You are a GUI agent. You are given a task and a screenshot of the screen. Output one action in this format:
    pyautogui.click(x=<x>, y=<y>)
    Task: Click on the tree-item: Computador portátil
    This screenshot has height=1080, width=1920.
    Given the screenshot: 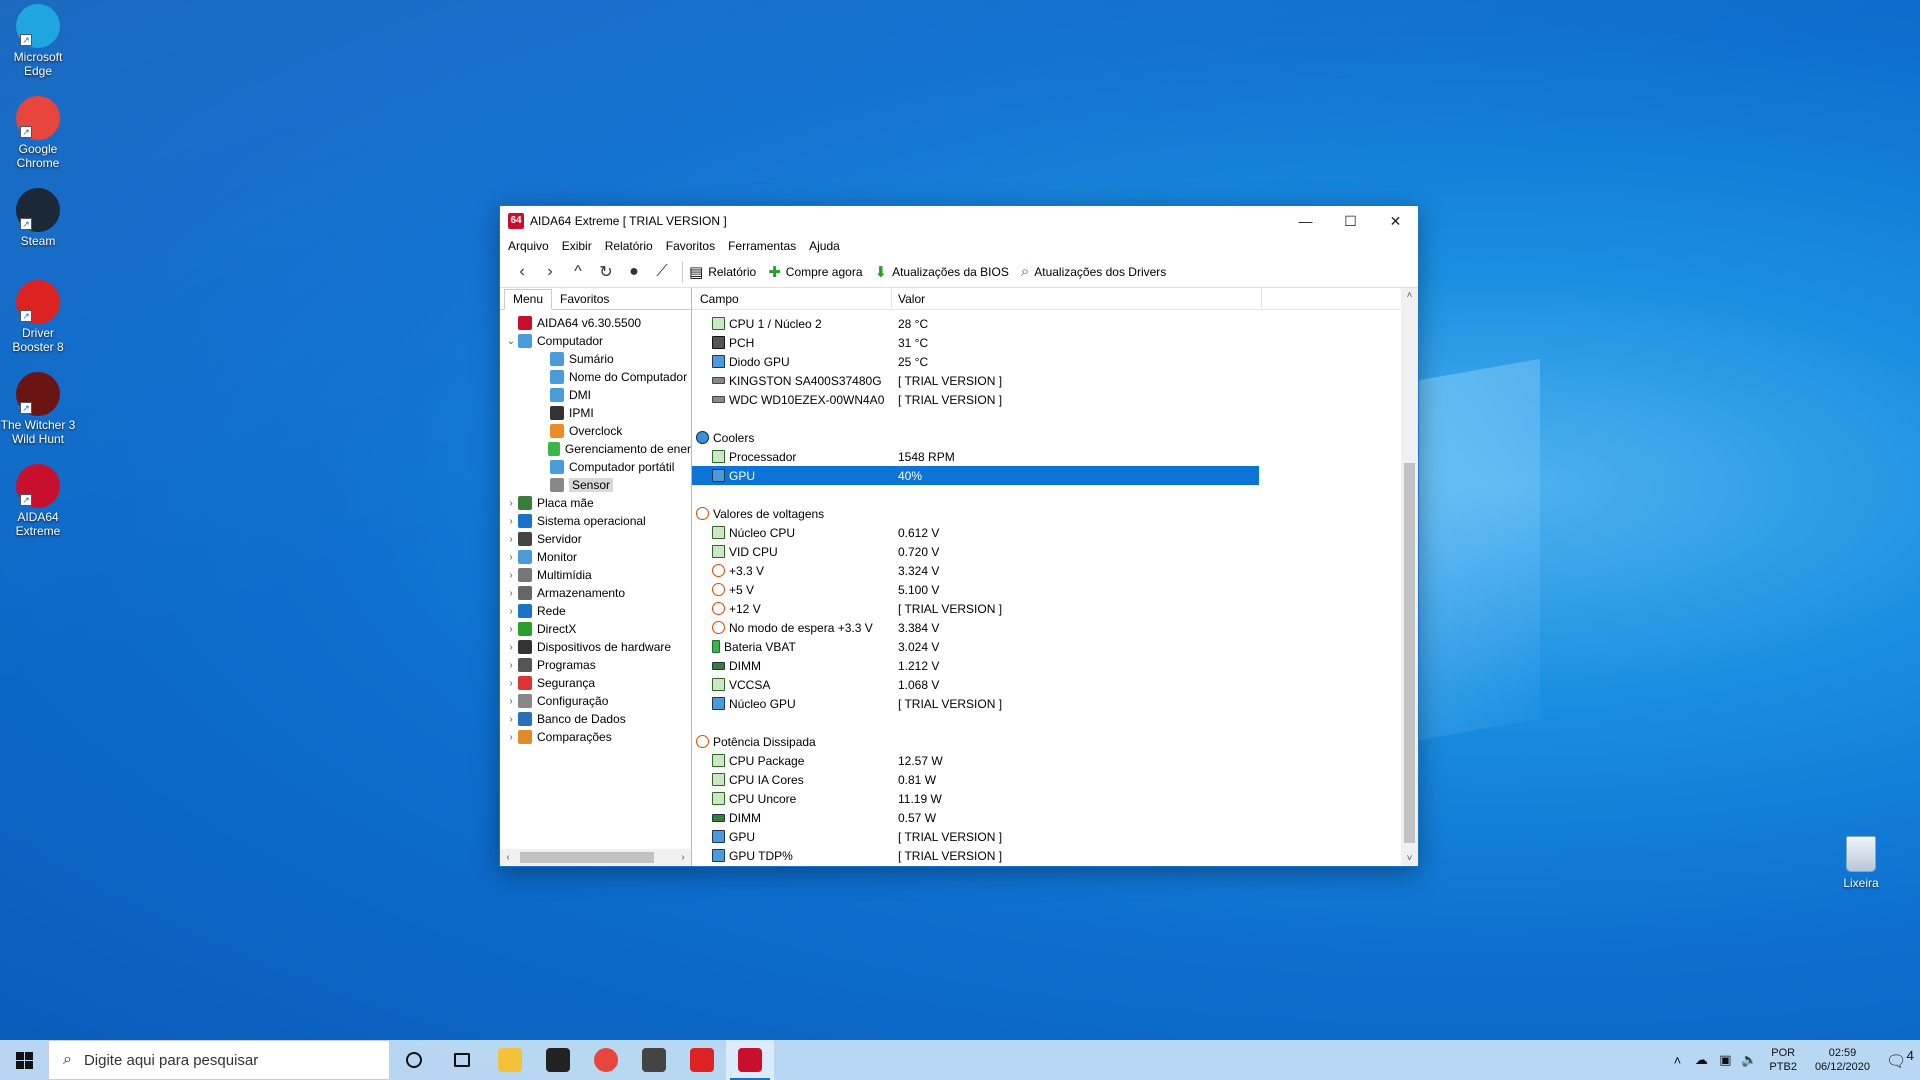 What is the action you would take?
    pyautogui.click(x=597, y=467)
    